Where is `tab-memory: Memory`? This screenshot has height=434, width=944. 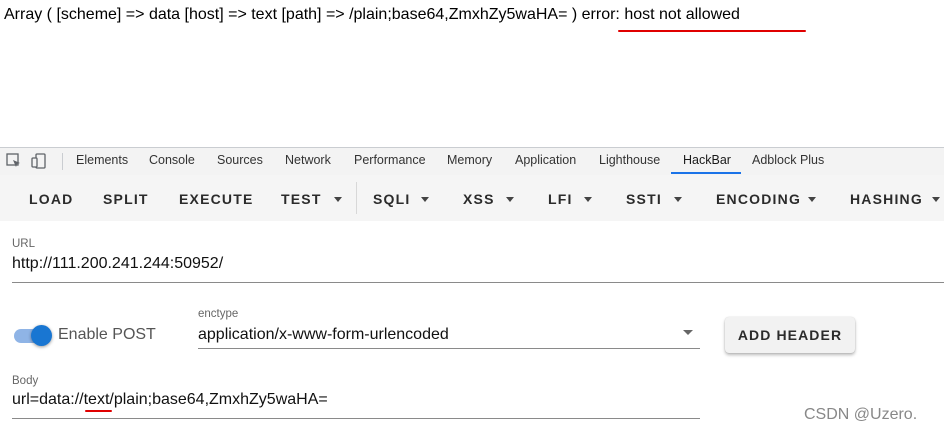 tab-memory: Memory is located at coordinates (469, 160).